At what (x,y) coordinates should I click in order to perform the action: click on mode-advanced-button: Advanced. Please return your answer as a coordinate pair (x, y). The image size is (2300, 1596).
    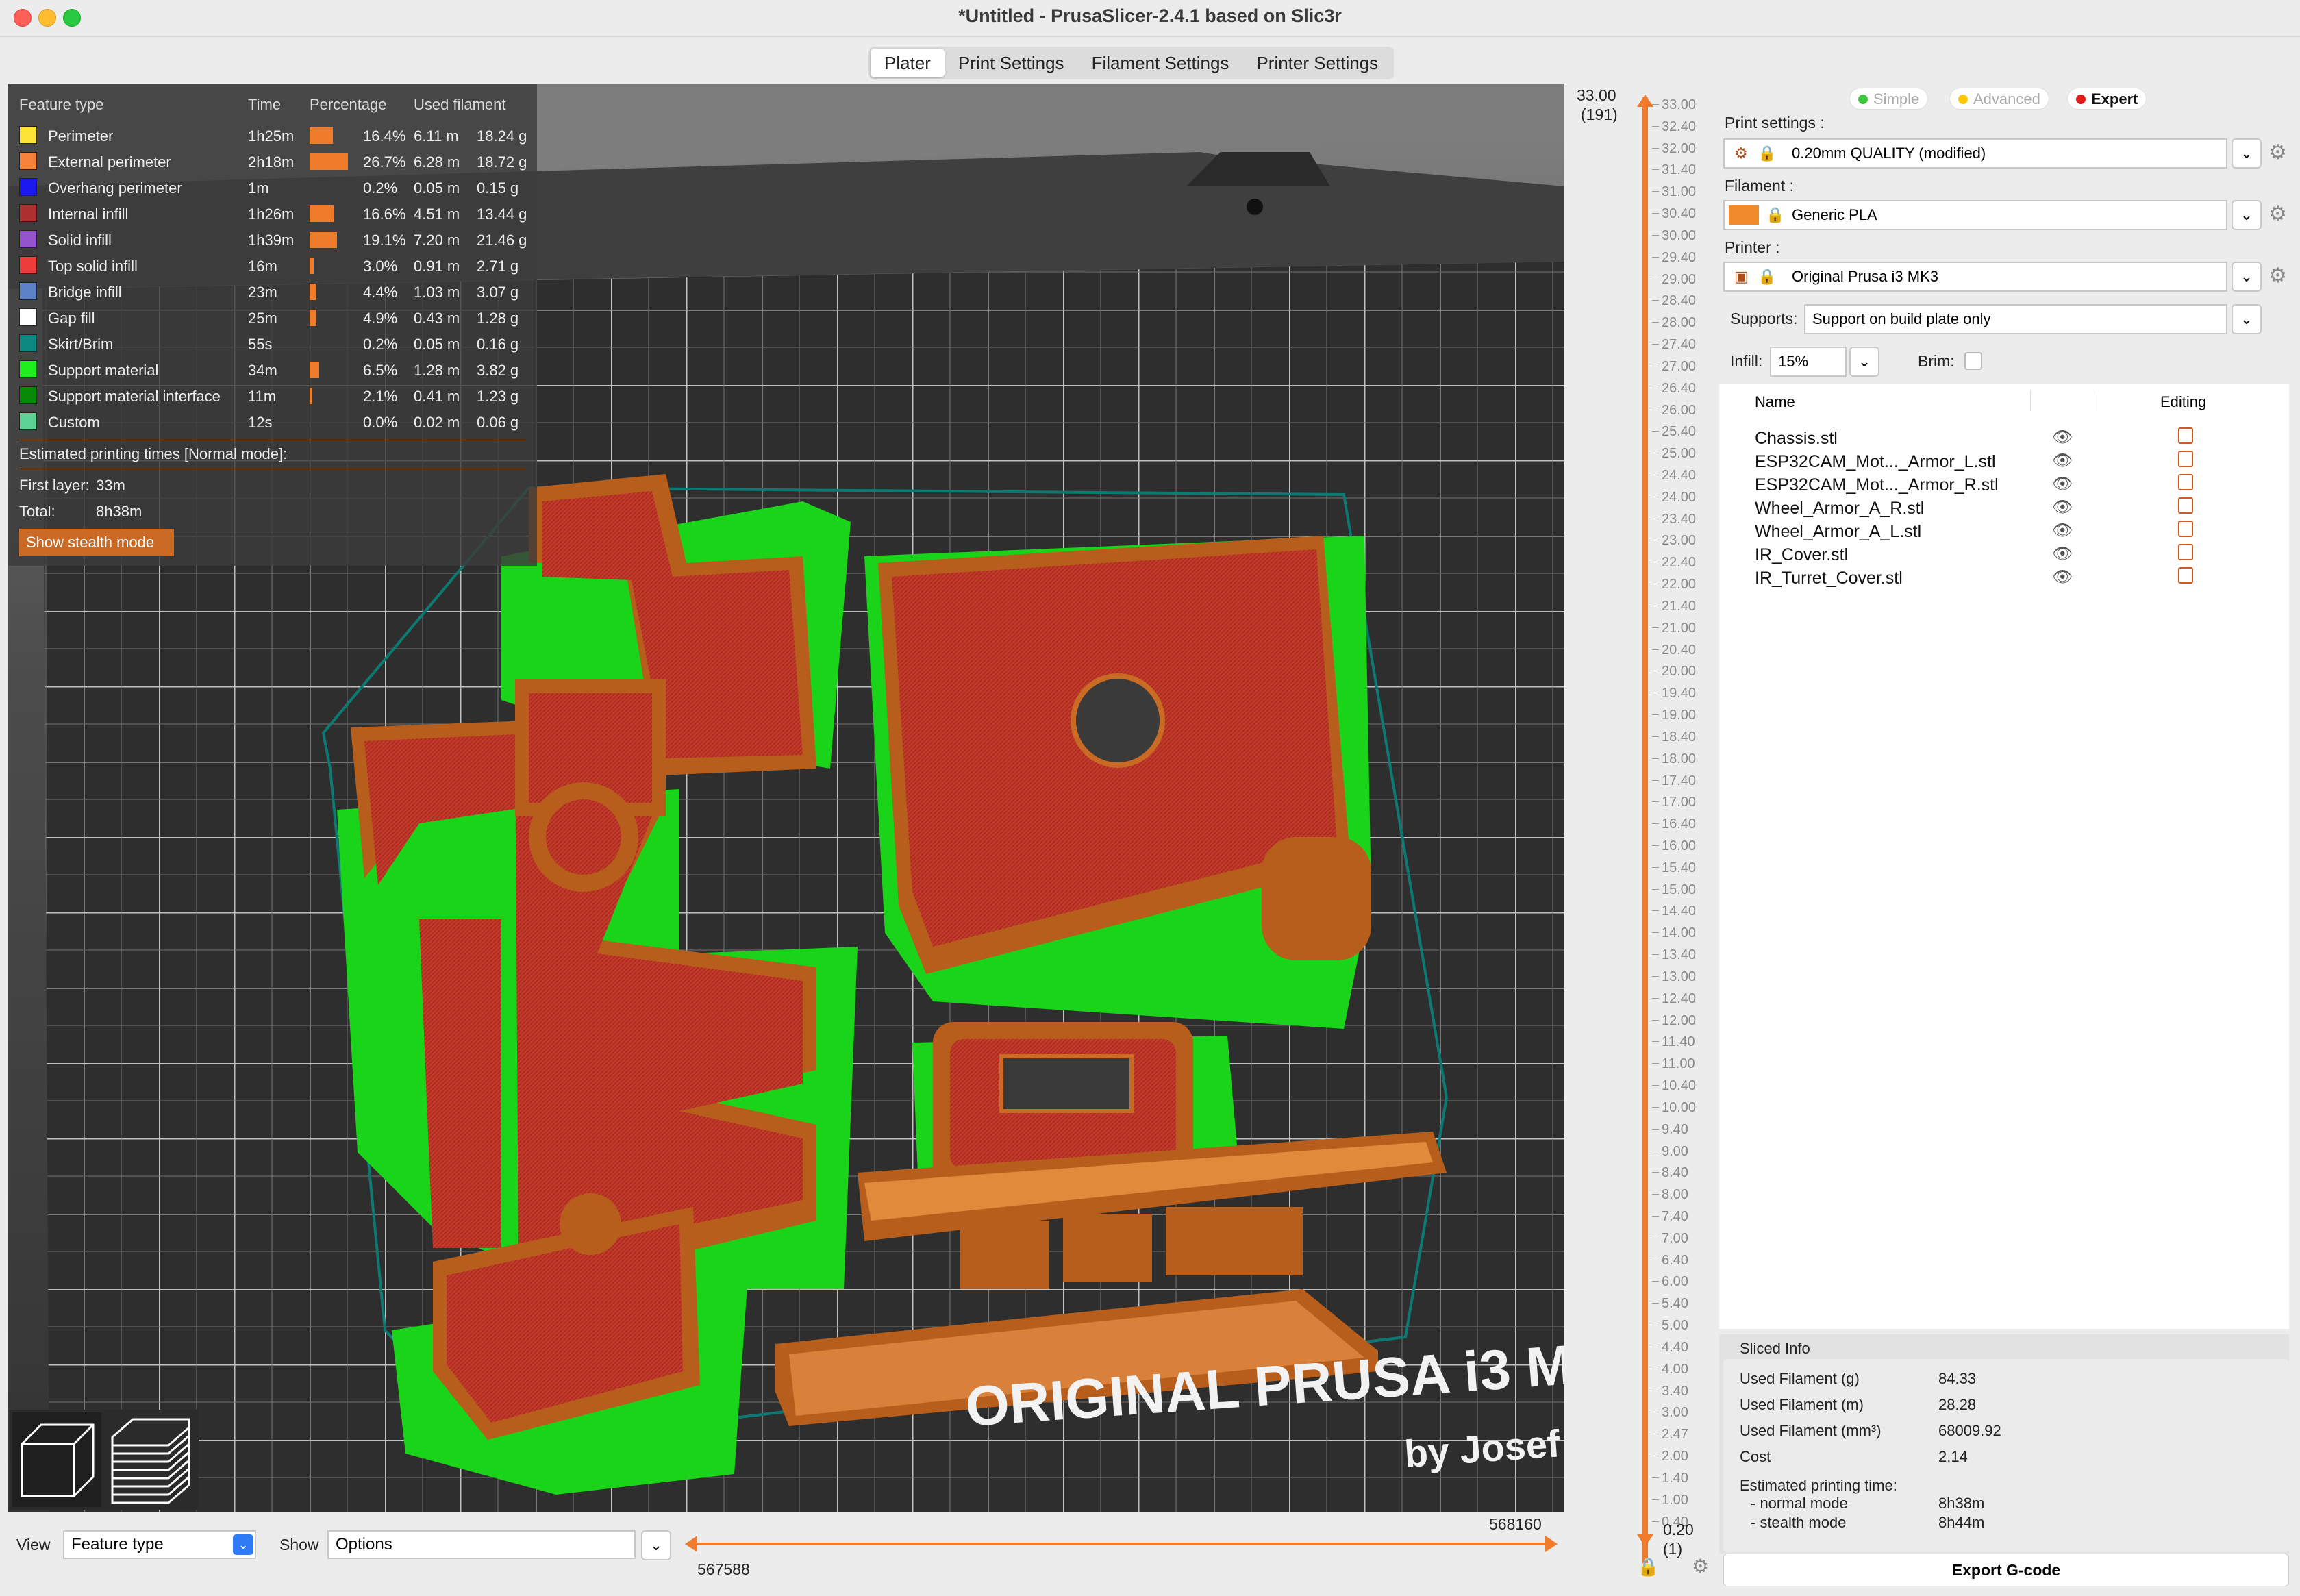
    Looking at the image, I should click on (1999, 99).